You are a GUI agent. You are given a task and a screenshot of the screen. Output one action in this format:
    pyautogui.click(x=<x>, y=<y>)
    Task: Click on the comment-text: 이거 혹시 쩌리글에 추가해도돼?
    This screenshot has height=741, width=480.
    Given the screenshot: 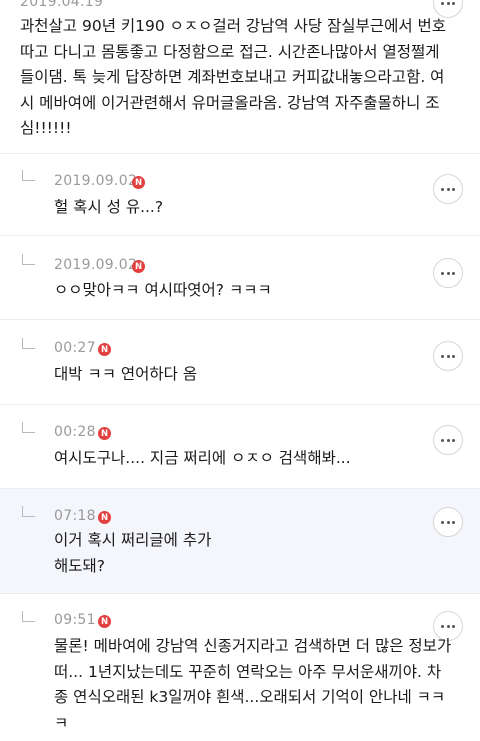 What is the action you would take?
    pyautogui.click(x=133, y=553)
    